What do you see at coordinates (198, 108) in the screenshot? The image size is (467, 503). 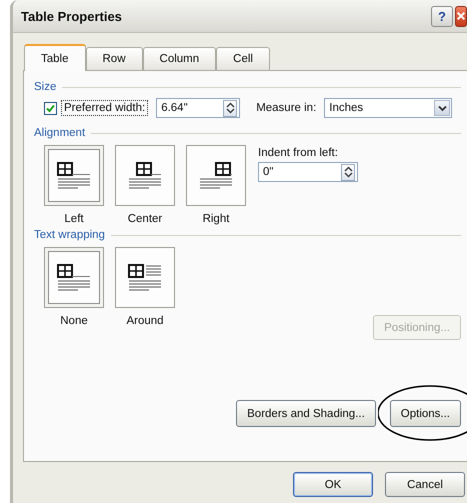 I see `width-field: 6.64"` at bounding box center [198, 108].